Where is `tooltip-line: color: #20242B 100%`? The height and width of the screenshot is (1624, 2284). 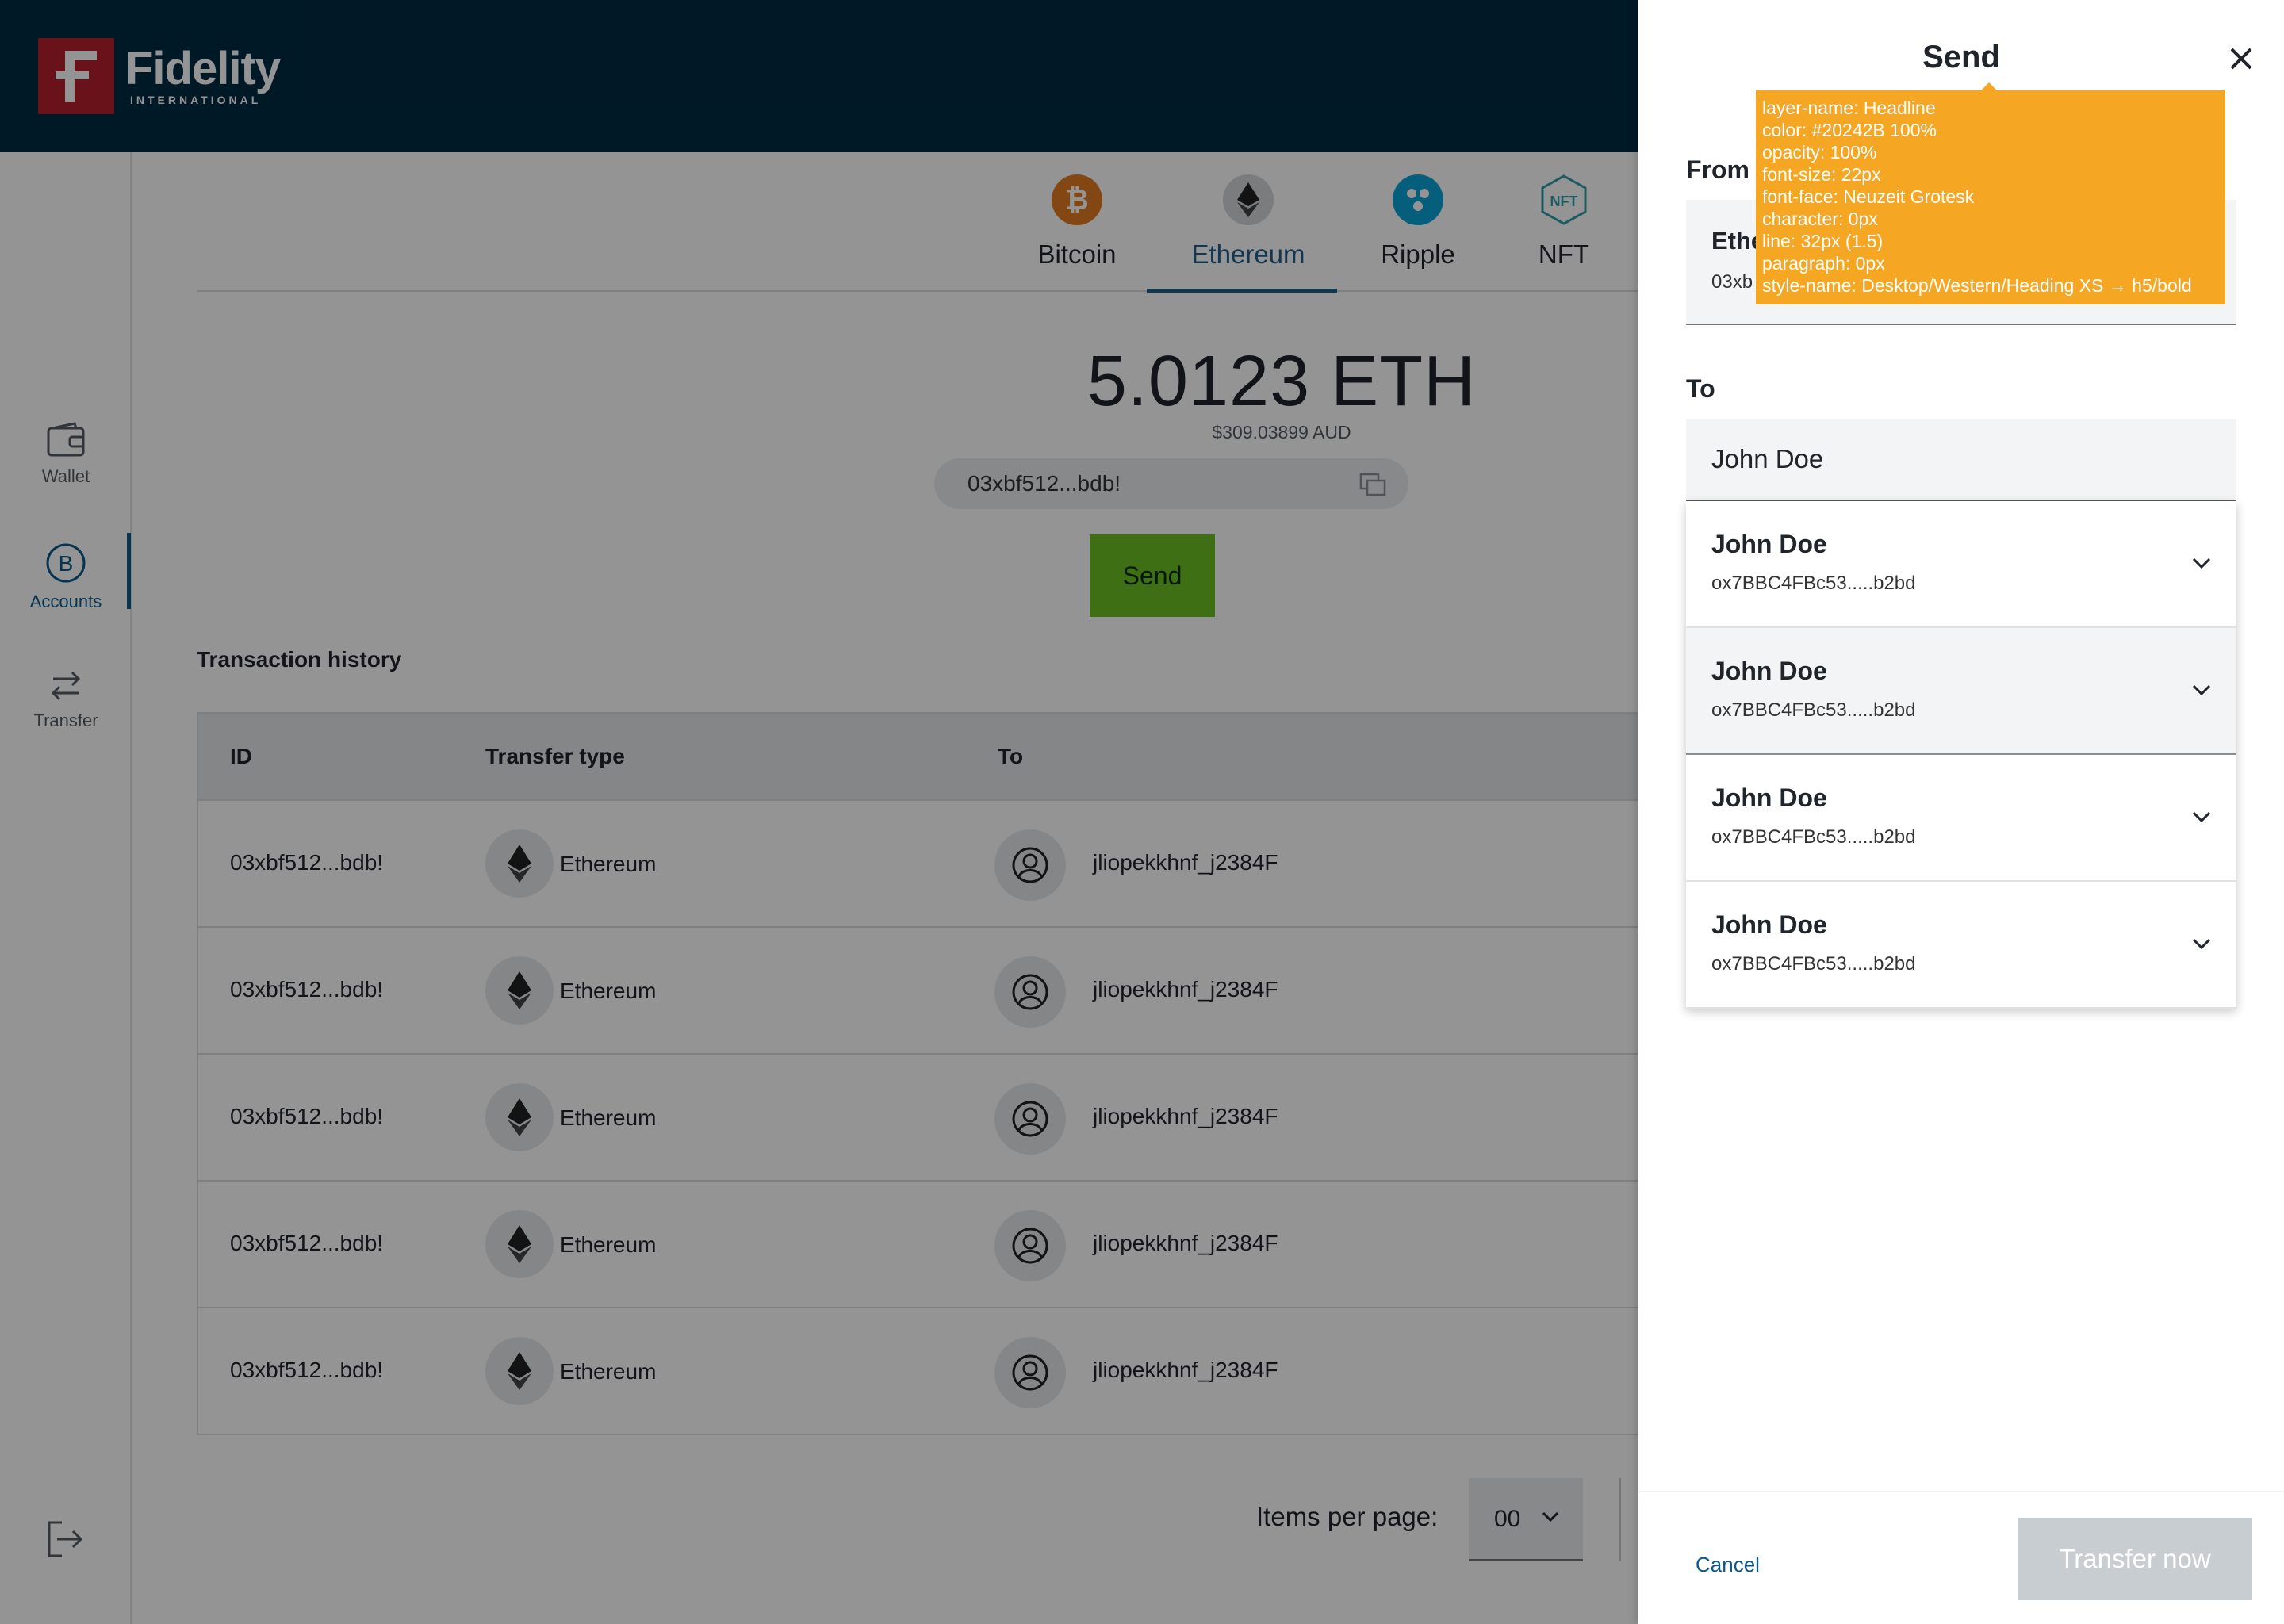
tooltip-line: color: #20242B 100% is located at coordinates (1849, 130).